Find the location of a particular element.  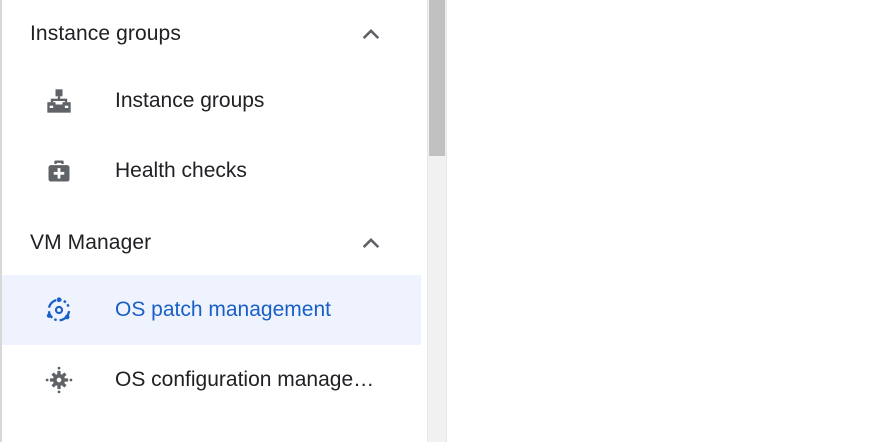

sidebar-item-label: Instance groups is located at coordinates (190, 100).